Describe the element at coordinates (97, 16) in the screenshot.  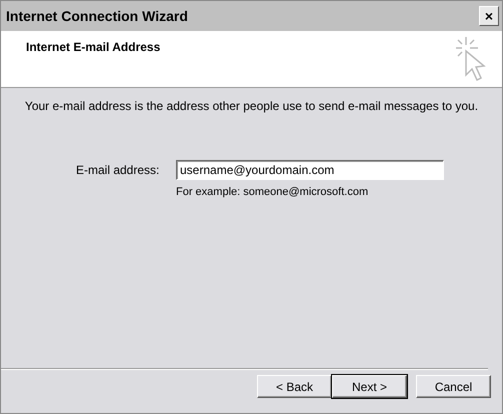
I see `window-title: Internet Connection Wizard` at that location.